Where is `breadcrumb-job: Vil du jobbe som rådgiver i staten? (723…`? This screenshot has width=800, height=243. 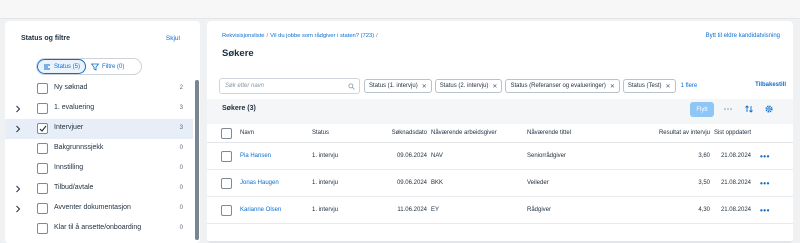
breadcrumb-job: Vil du jobbe som rådgiver i staten? (723… is located at coordinates (322, 36).